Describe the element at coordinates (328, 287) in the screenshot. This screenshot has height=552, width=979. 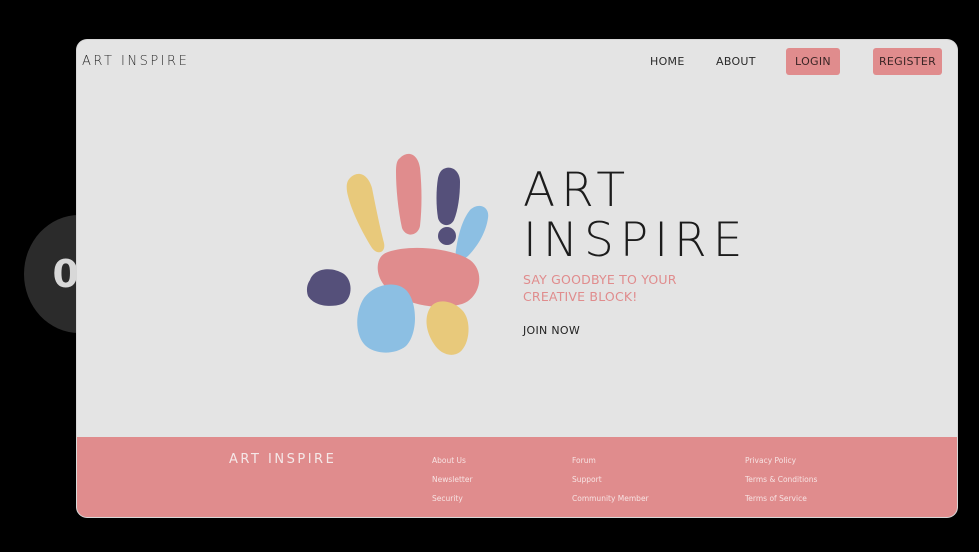
I see `hand-purple-thumb` at that location.